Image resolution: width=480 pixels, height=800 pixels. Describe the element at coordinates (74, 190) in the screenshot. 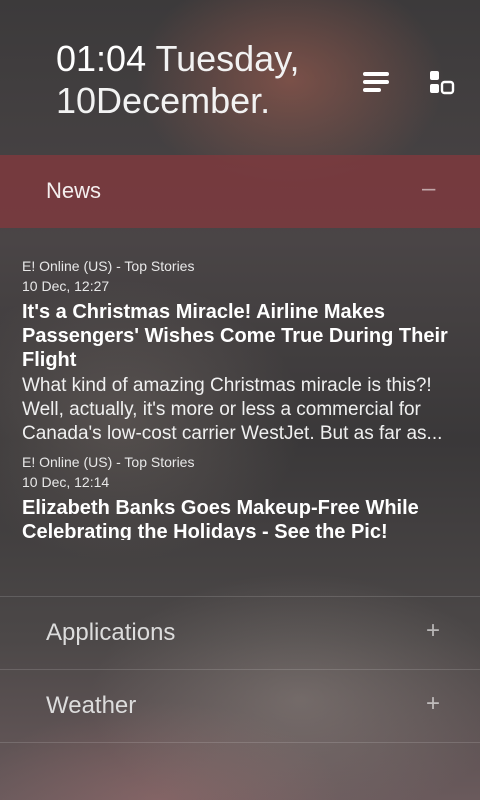

I see `news-title: News` at that location.